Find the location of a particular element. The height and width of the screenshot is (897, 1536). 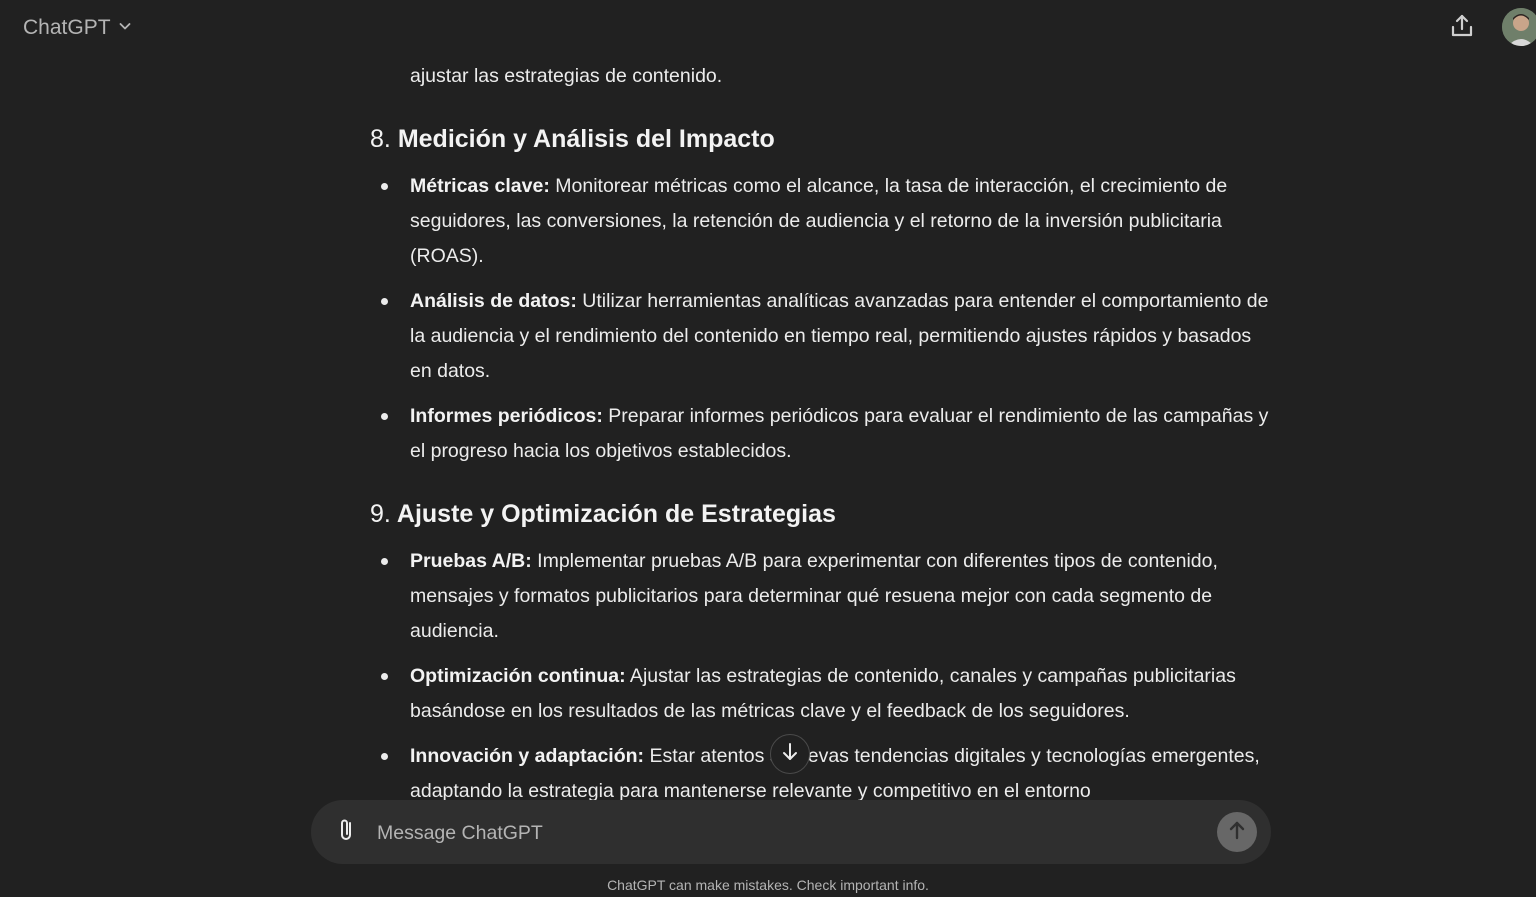

paragraph-lead: ajustar las estrategias de contenido. is located at coordinates (566, 76).